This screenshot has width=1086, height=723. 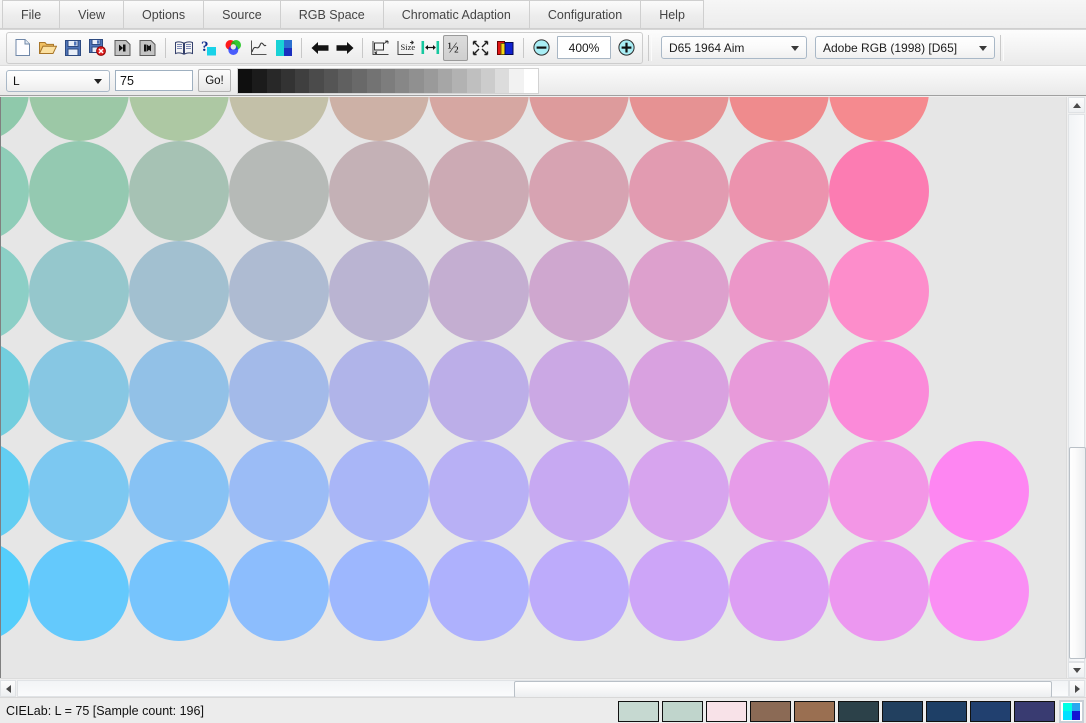 What do you see at coordinates (97, 48) in the screenshot?
I see `save-delete-icon` at bounding box center [97, 48].